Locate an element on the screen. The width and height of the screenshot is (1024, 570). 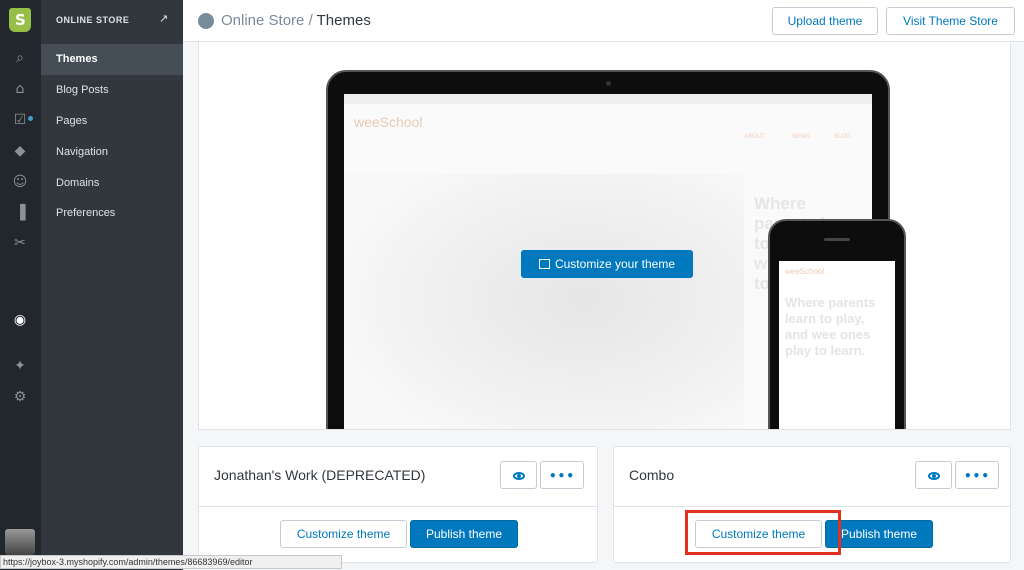
notification-dot is located at coordinates (30, 118).